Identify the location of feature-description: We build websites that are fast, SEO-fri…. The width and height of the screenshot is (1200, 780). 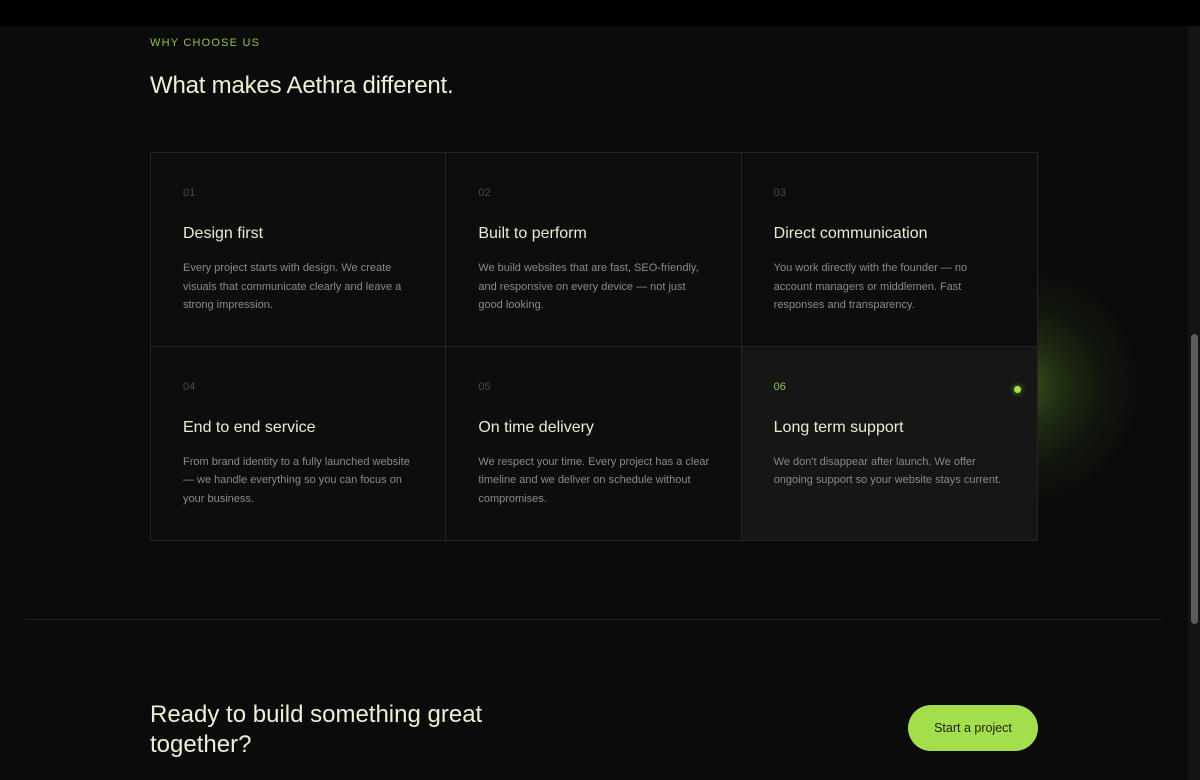
(588, 286).